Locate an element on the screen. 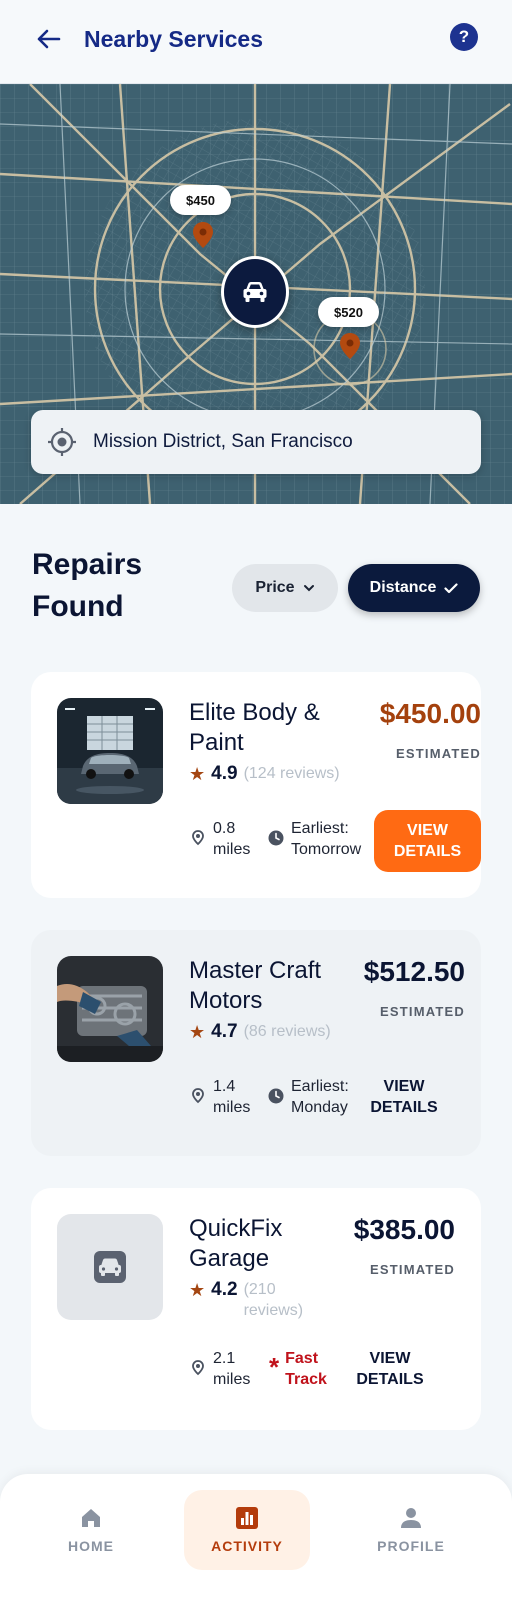 The height and width of the screenshot is (1600, 512). person-icon is located at coordinates (411, 1518).